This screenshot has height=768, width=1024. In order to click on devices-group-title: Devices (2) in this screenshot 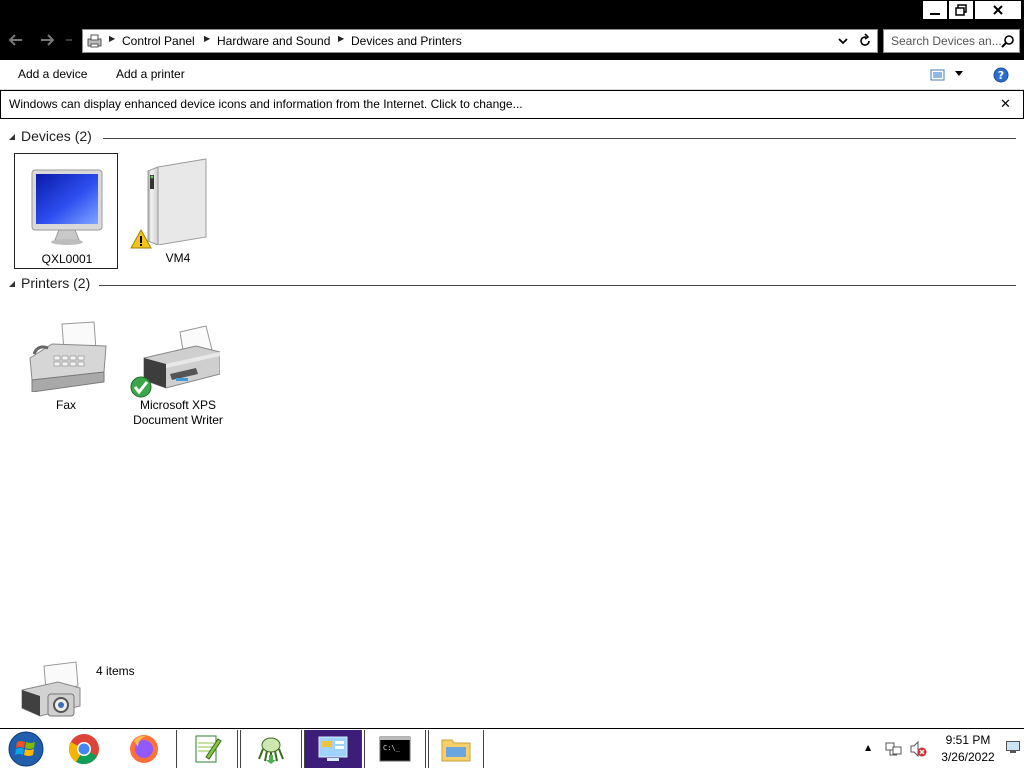, I will do `click(56, 136)`.